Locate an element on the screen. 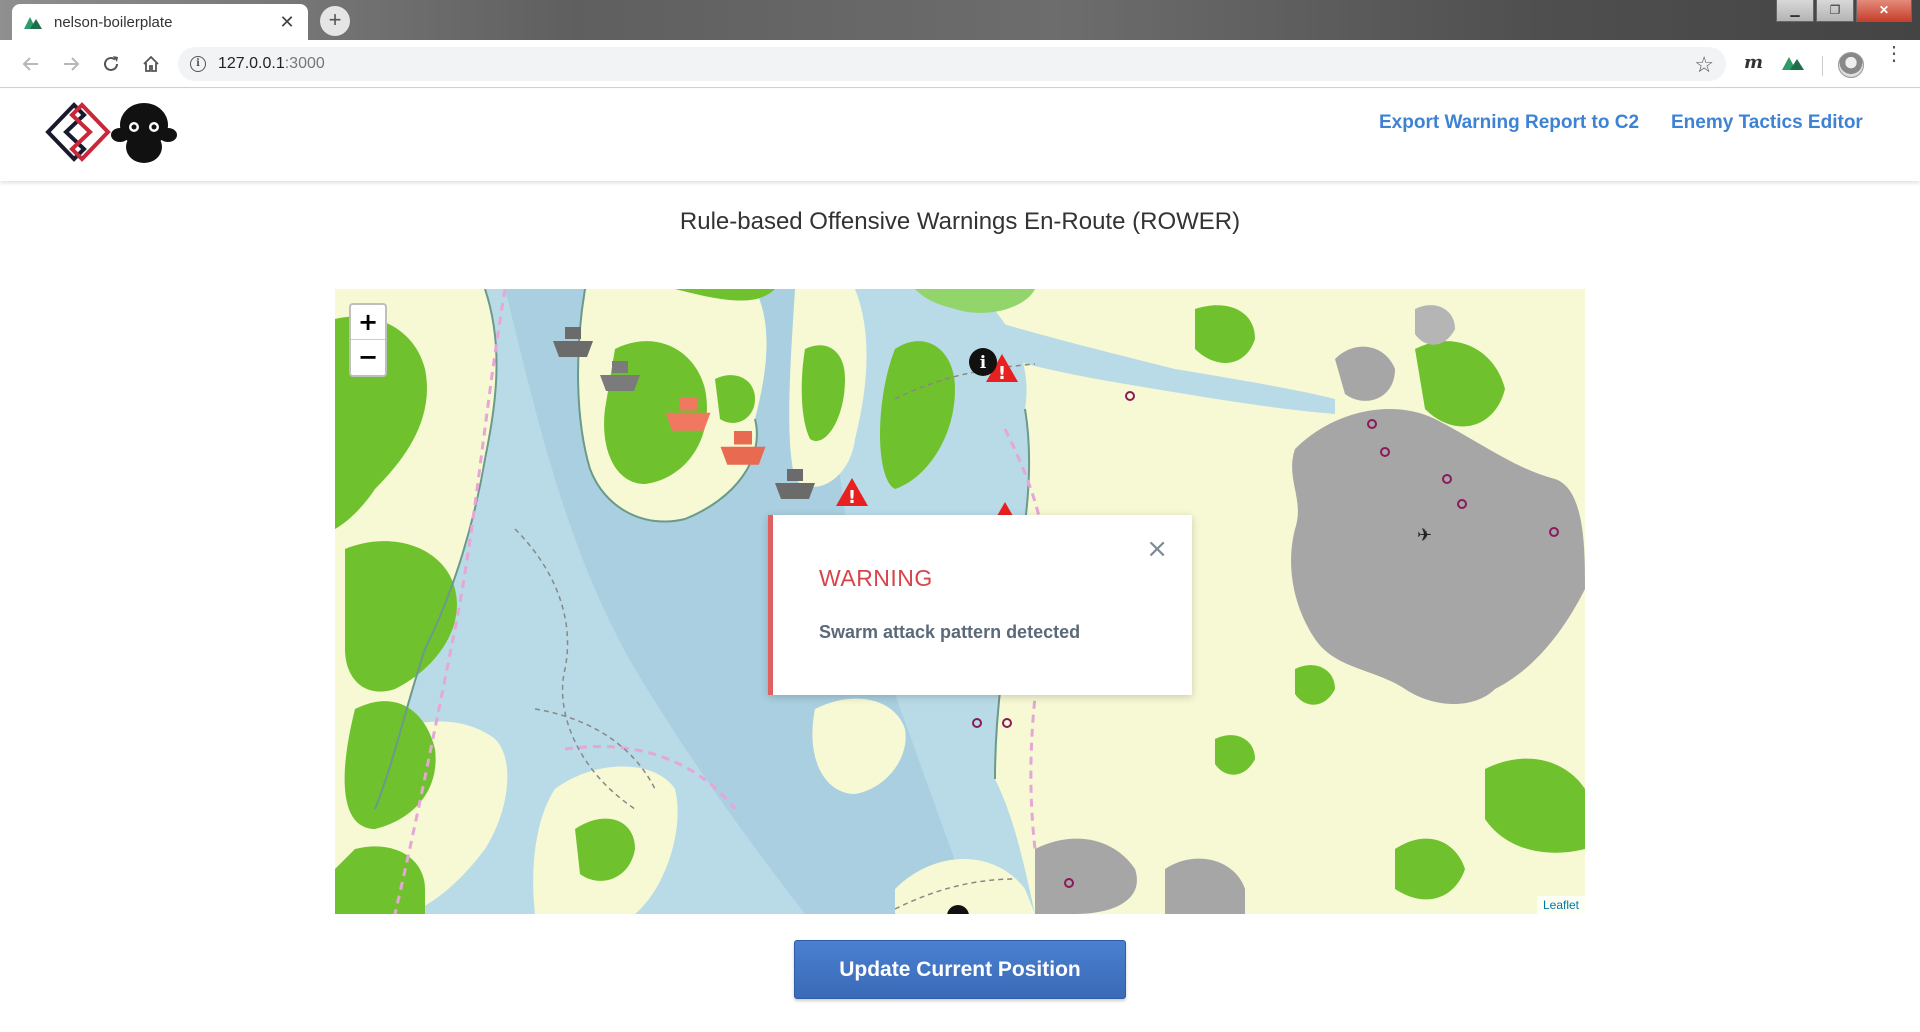  zoom-in-button: + is located at coordinates (368, 322).